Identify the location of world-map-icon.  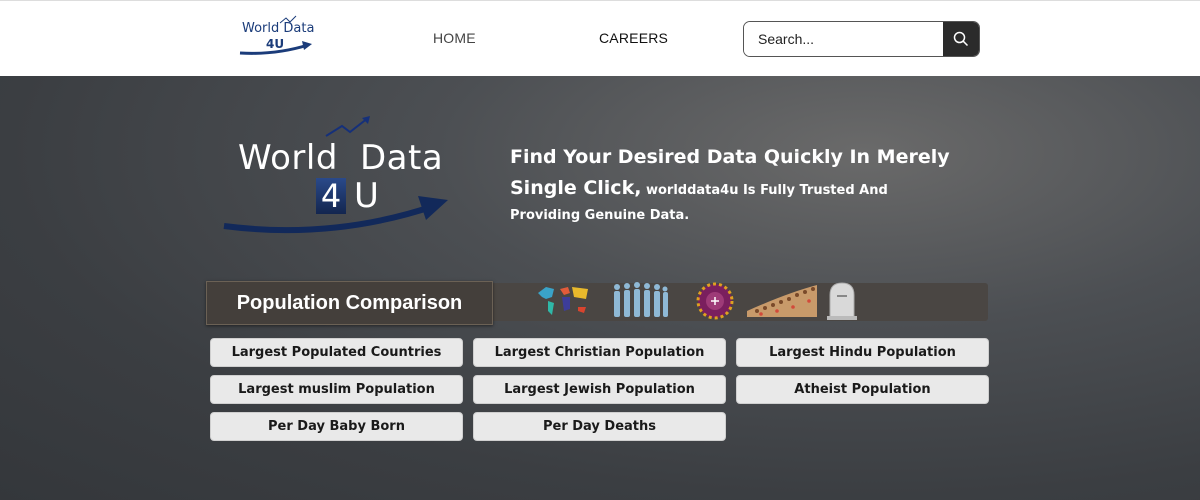
(563, 301).